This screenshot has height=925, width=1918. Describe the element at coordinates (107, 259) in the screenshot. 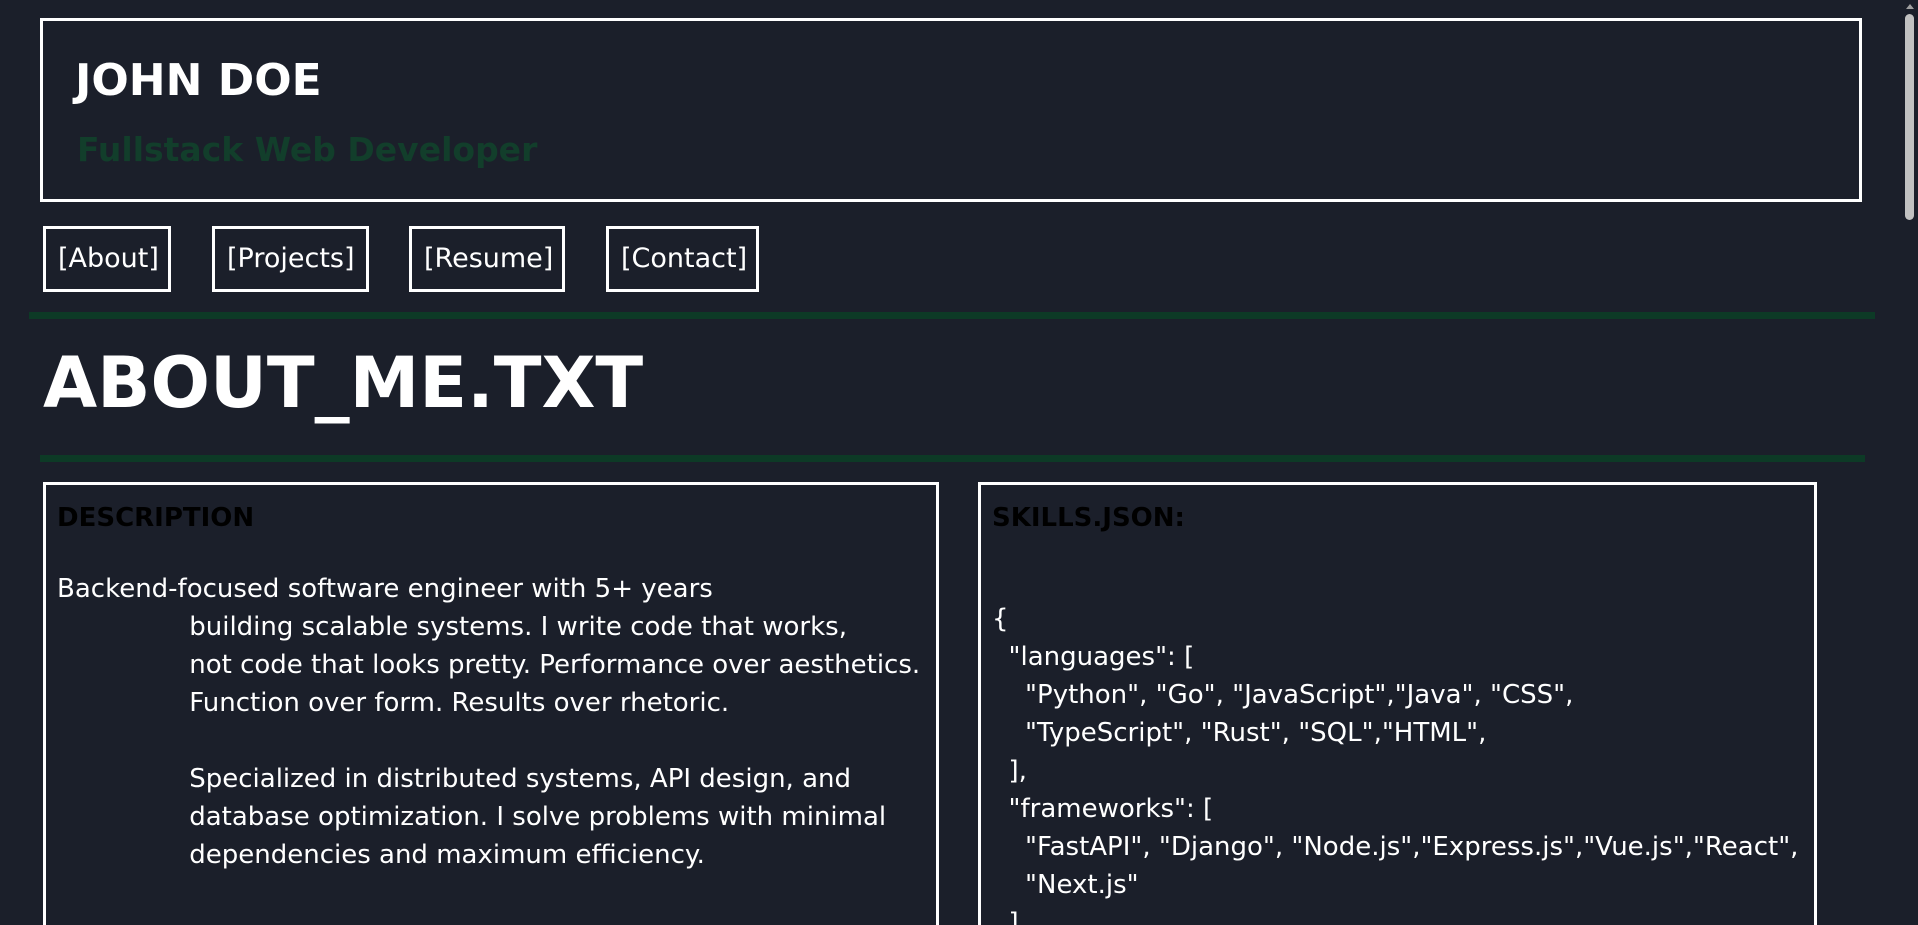

I see `nav-about-button: [About]` at that location.